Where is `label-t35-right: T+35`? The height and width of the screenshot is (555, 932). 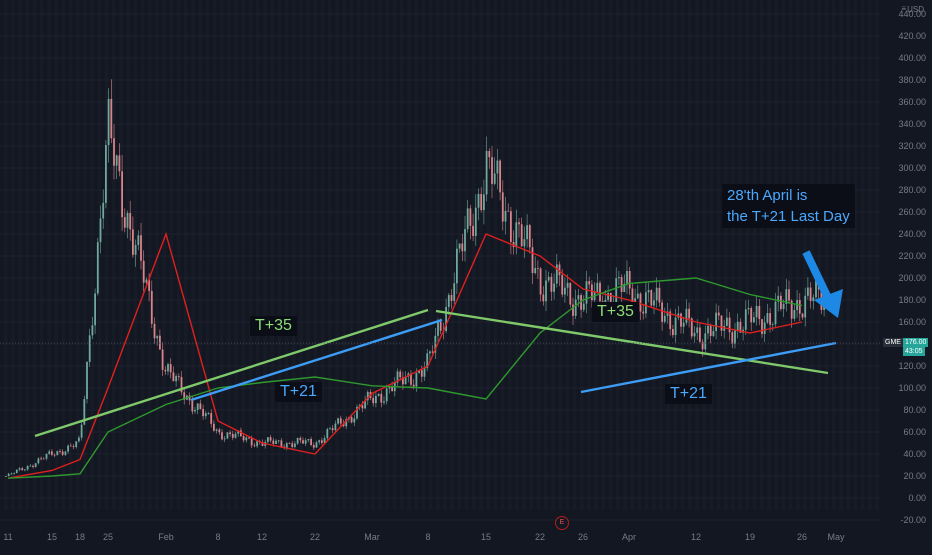
label-t35-right: T+35 is located at coordinates (615, 312).